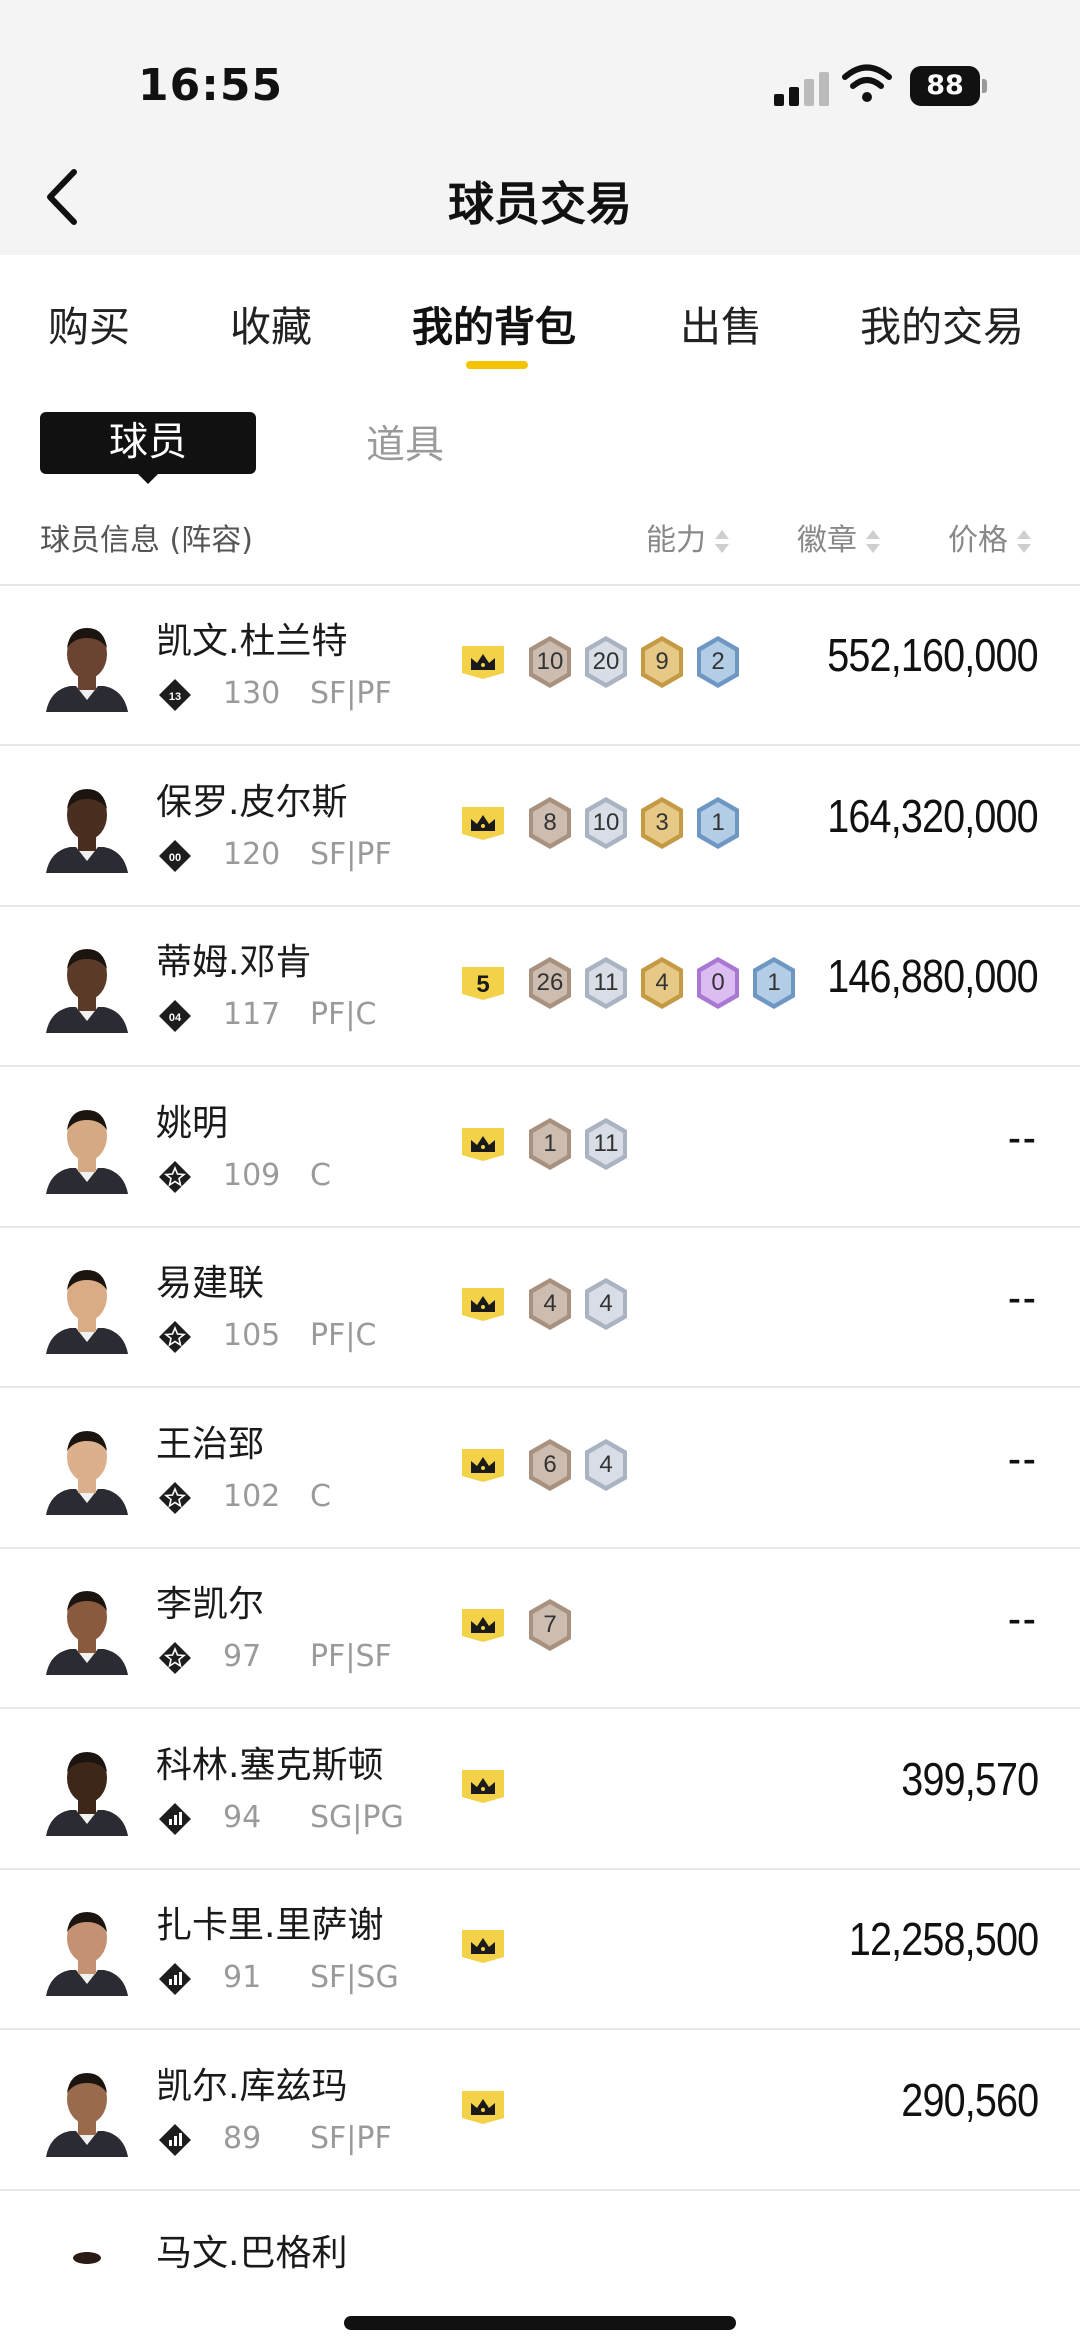  I want to click on battery-icon: 88, so click(949, 86).